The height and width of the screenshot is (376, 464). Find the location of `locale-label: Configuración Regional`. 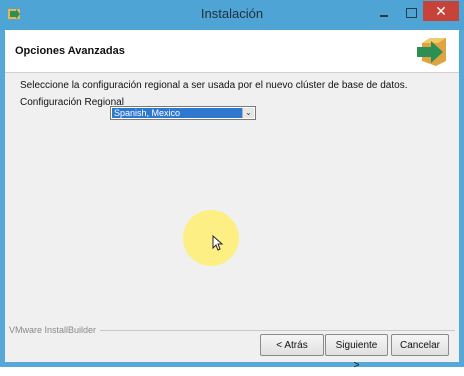

locale-label: Configuración Regional is located at coordinates (72, 102).